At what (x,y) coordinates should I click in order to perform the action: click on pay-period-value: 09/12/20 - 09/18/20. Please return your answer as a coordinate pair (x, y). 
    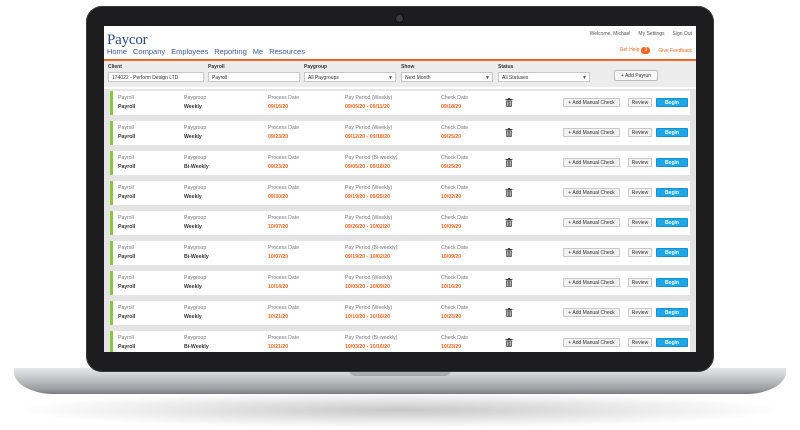
    Looking at the image, I should click on (367, 137).